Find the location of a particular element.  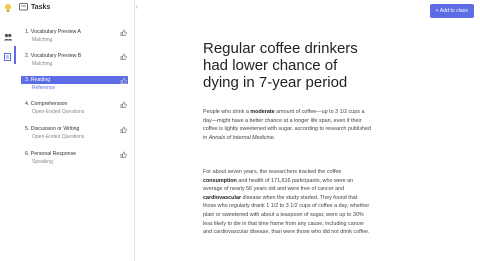

task-item-1: 1. Vocabulary Preview A Matching is located at coordinates (75, 35).